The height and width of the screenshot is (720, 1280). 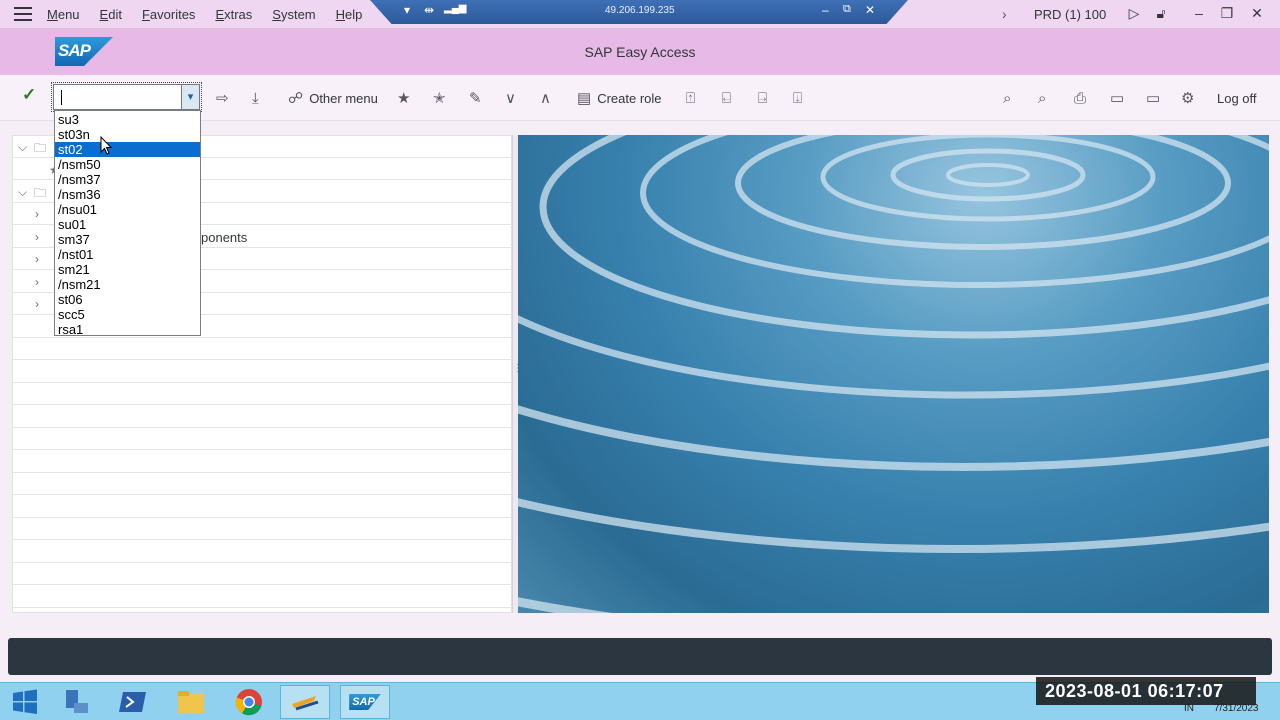 What do you see at coordinates (168, 14) in the screenshot?
I see `menu-favorites: Favorites` at bounding box center [168, 14].